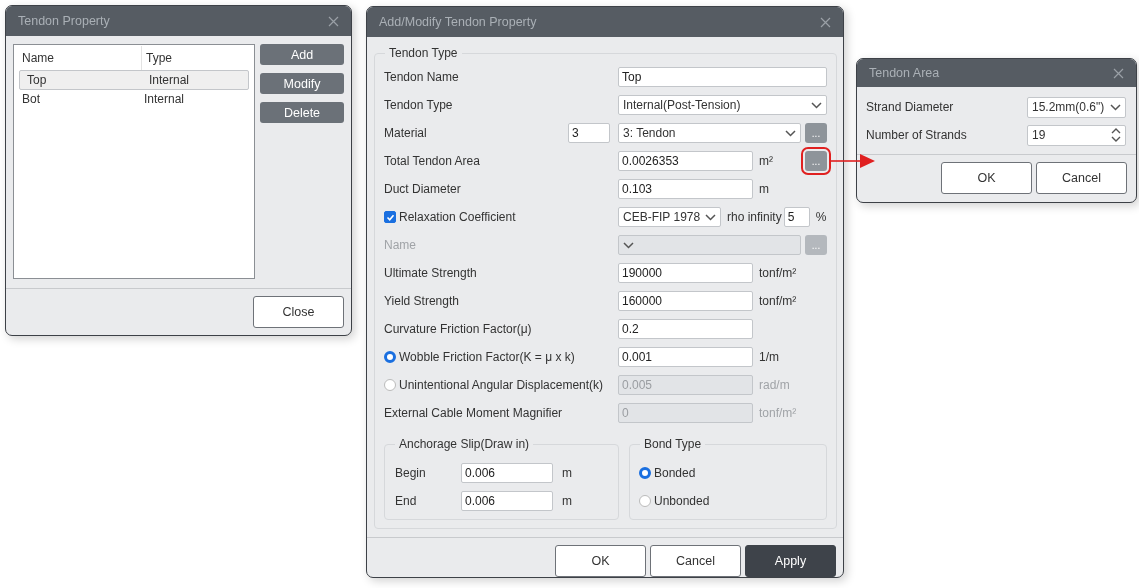  I want to click on field-label: rho infinity, so click(754, 217).